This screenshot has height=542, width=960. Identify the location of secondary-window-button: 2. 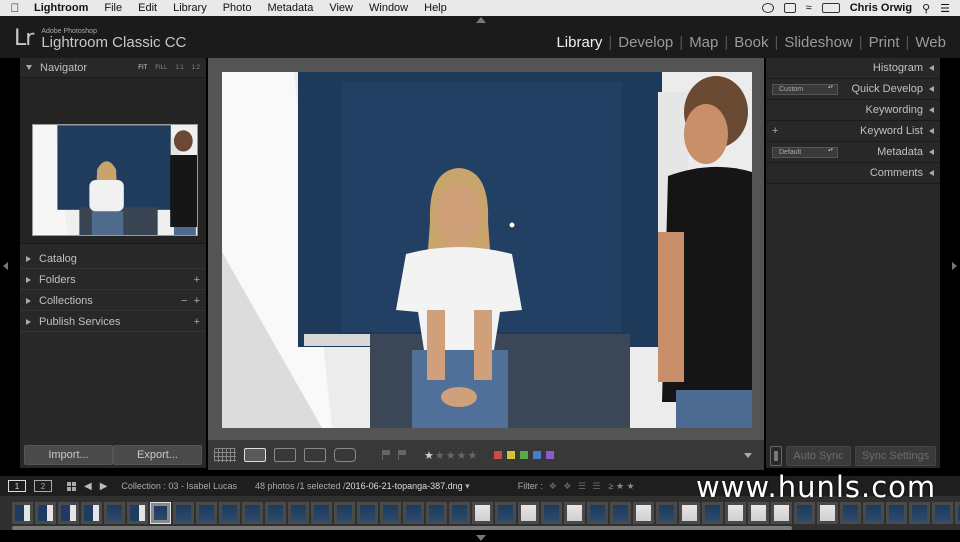
(43, 486).